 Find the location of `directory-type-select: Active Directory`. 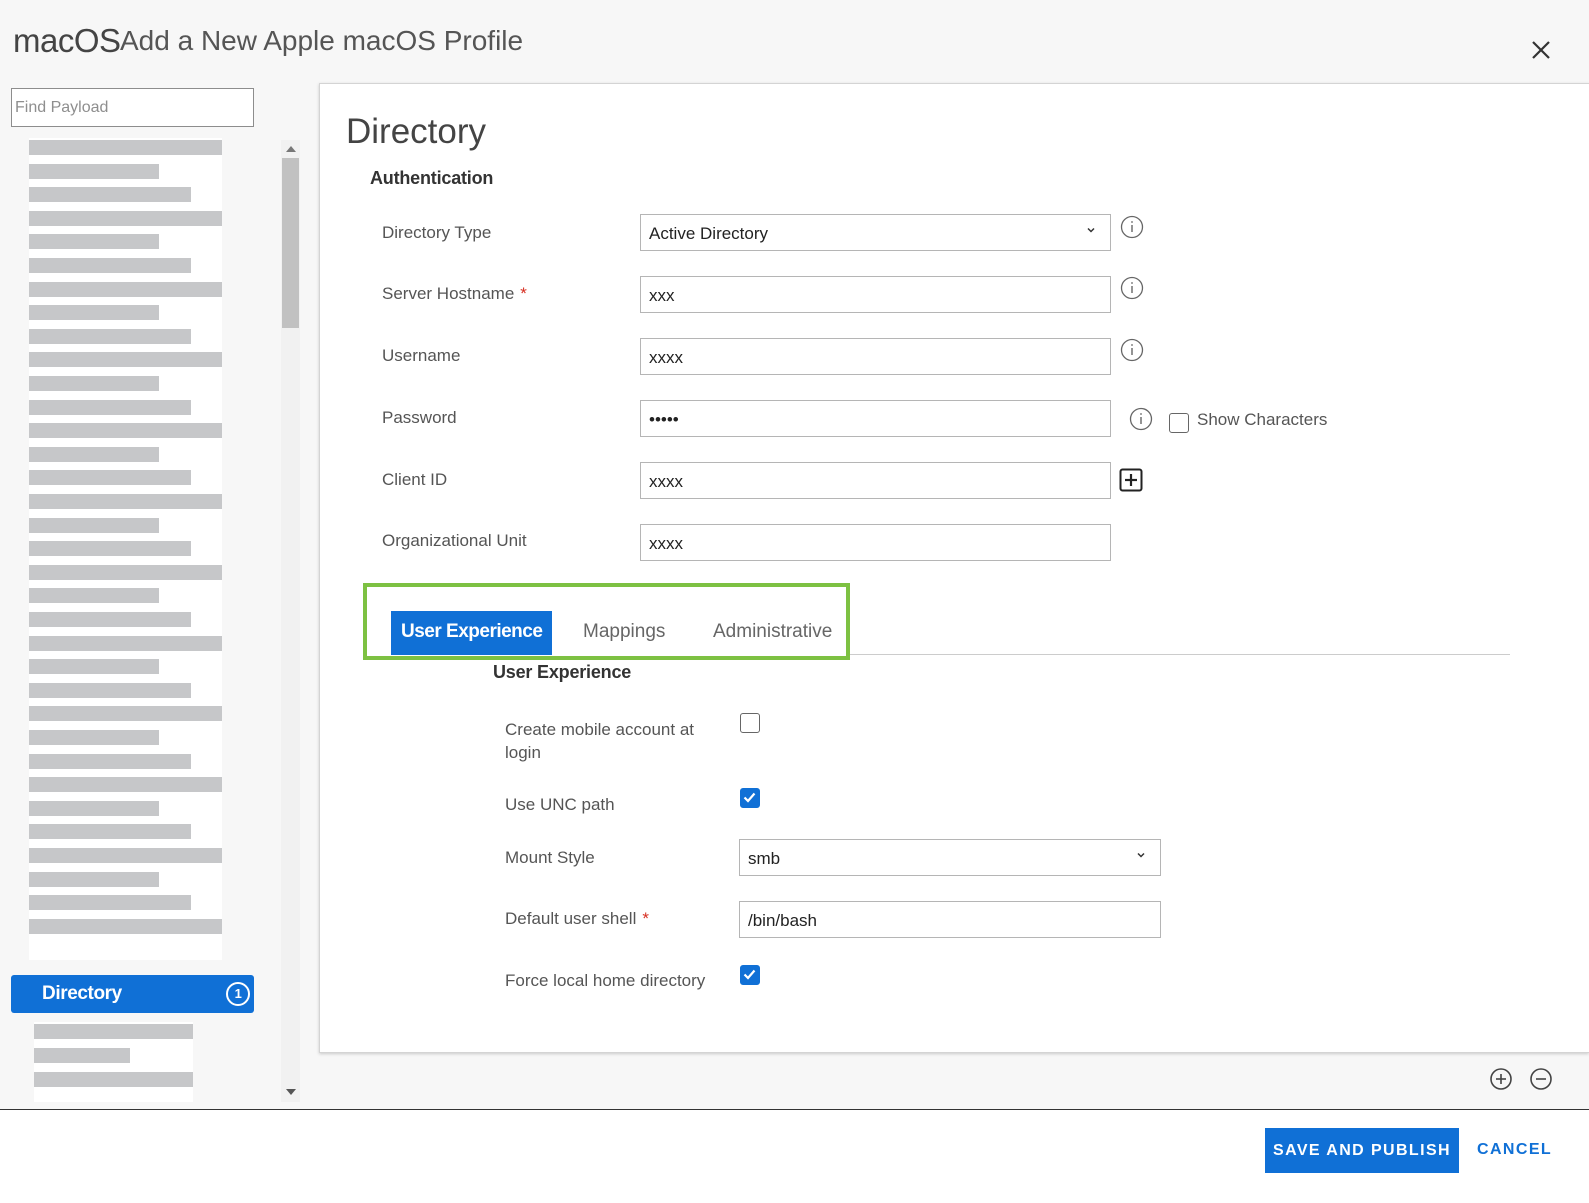

directory-type-select: Active Directory is located at coordinates (875, 232).